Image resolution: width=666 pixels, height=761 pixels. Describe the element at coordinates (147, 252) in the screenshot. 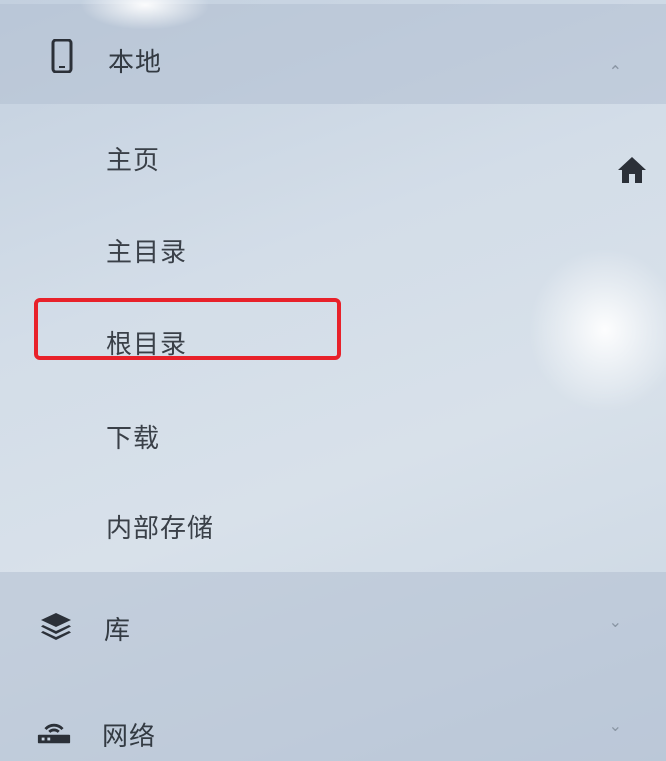

I see `nav-item-label: 主目录` at that location.